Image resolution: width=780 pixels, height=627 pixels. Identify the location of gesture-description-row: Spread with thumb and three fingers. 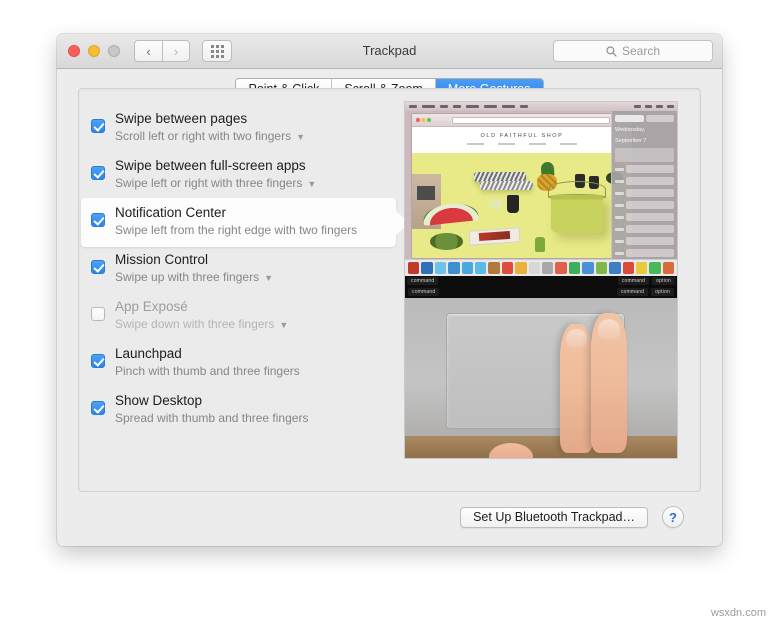
(211, 418).